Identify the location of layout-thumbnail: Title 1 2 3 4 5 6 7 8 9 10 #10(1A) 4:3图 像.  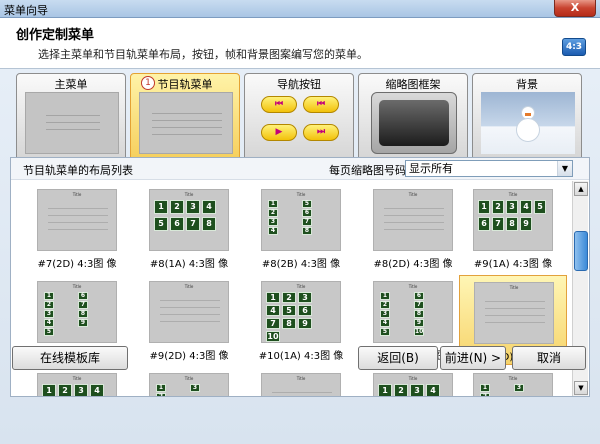
(301, 320).